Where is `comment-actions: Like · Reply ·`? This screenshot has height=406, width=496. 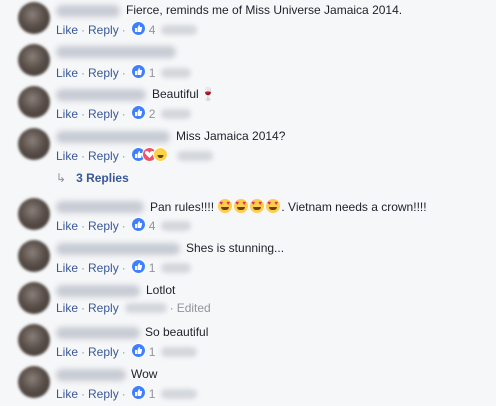 comment-actions: Like · Reply · is located at coordinates (134, 155).